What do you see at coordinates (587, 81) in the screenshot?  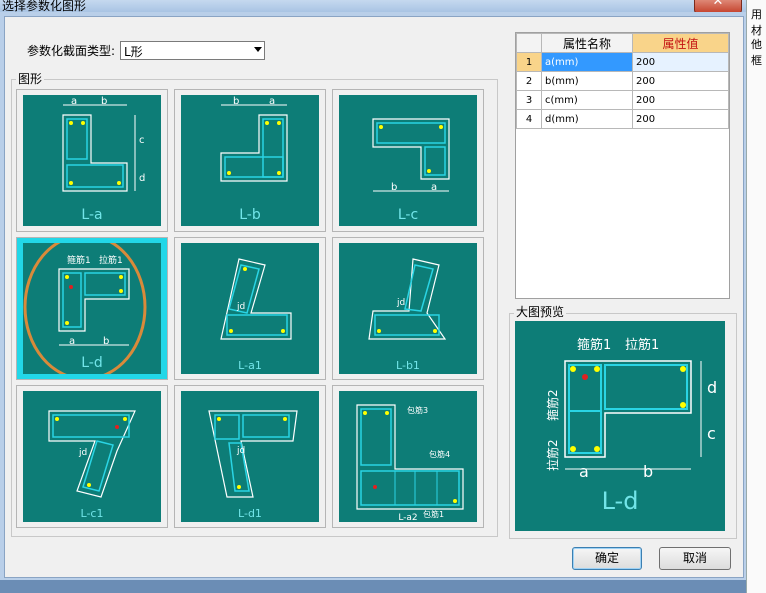 I see `property-name: b(mm)` at bounding box center [587, 81].